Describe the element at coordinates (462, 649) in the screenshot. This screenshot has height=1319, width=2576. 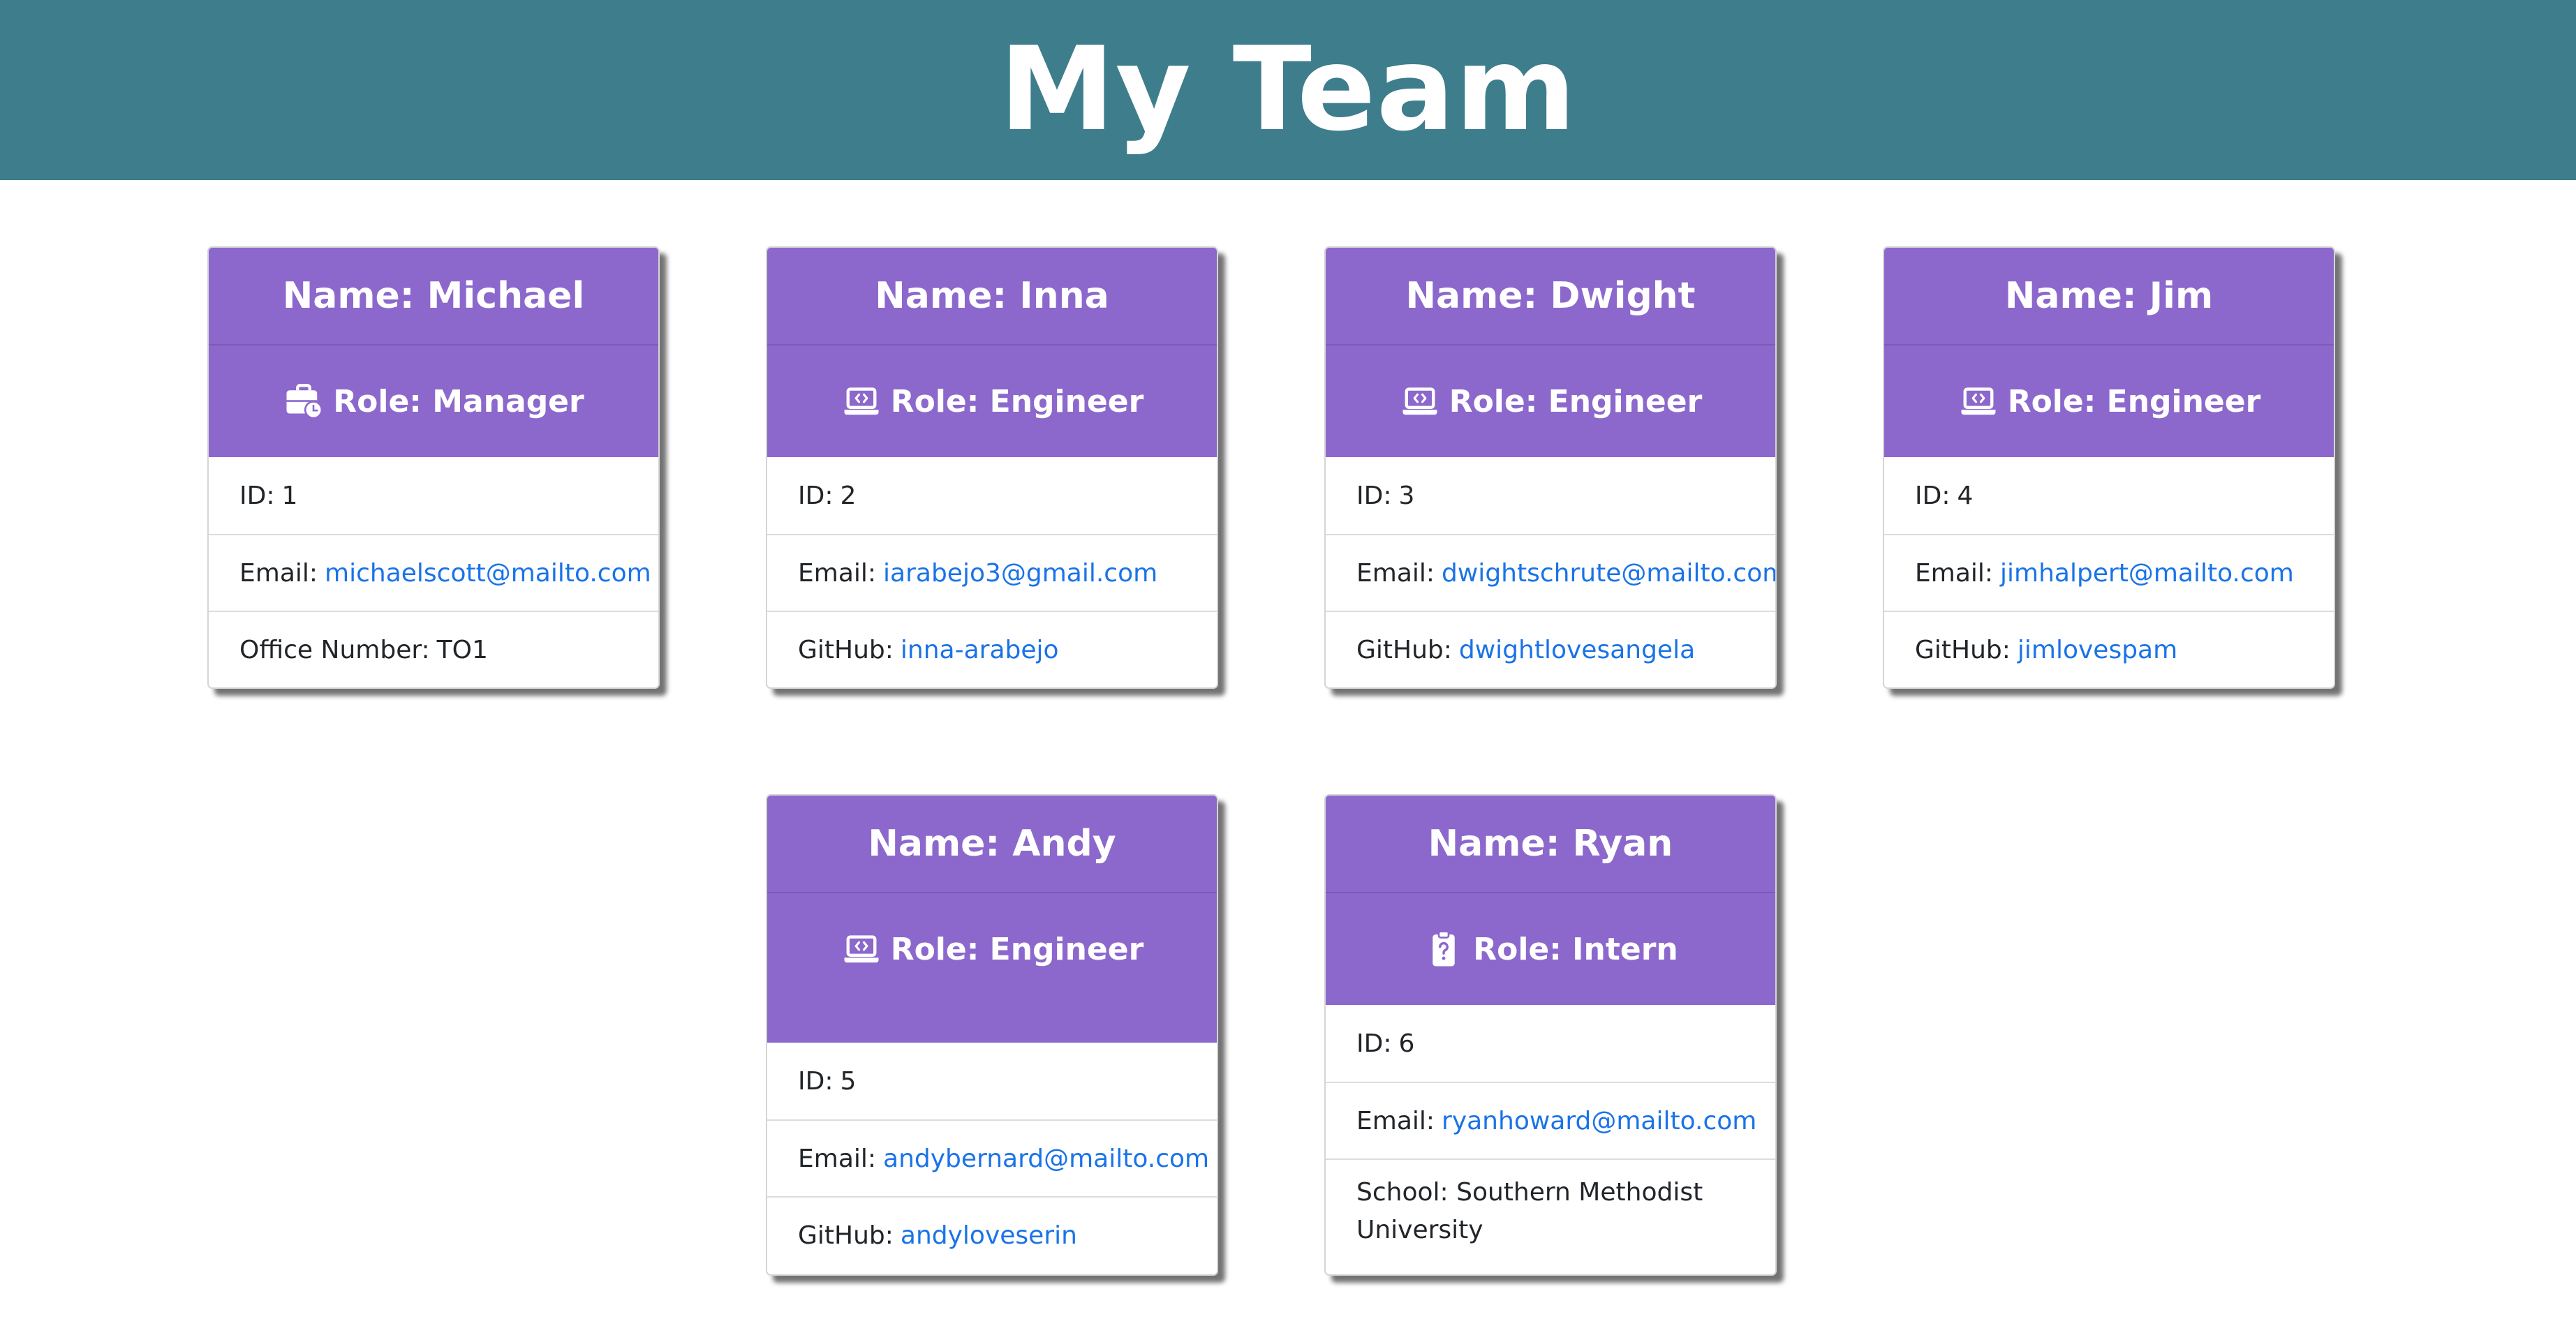
I see `office-number-value: TO1` at that location.